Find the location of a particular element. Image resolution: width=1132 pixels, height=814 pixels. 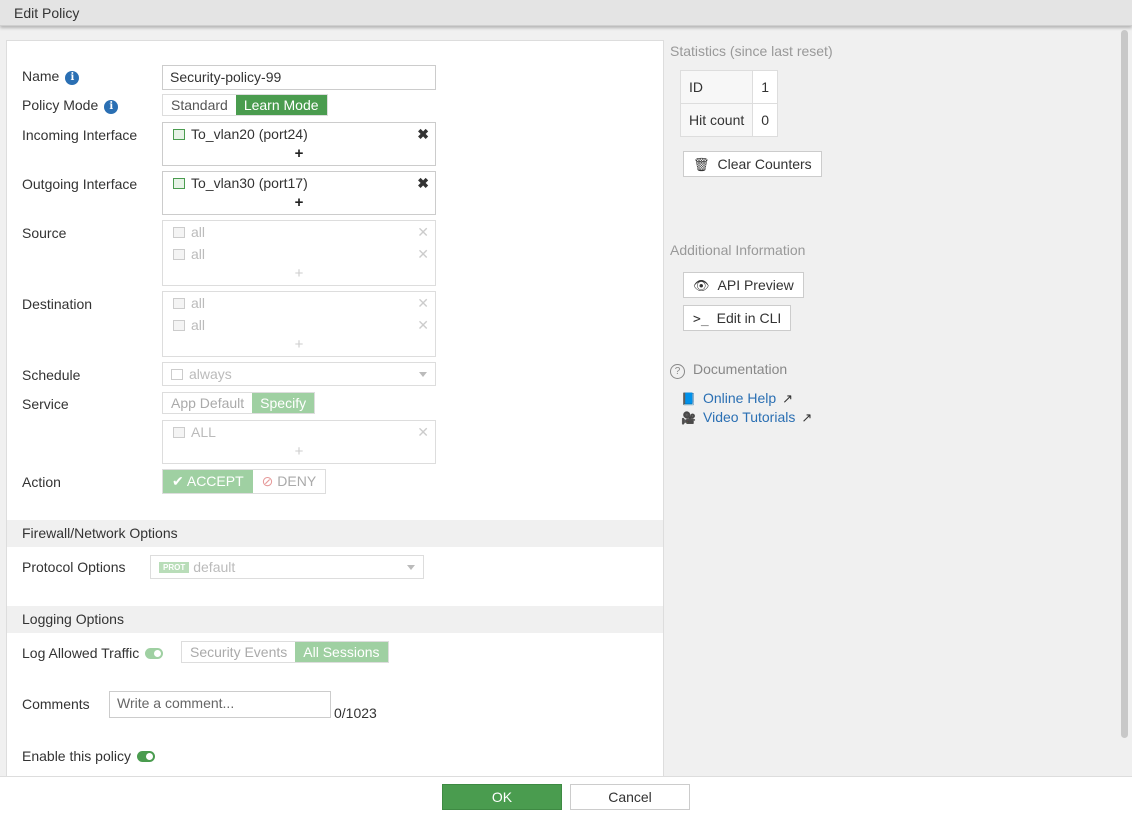

policy-mode-toggle: Standard Learn Mode is located at coordinates (245, 105).